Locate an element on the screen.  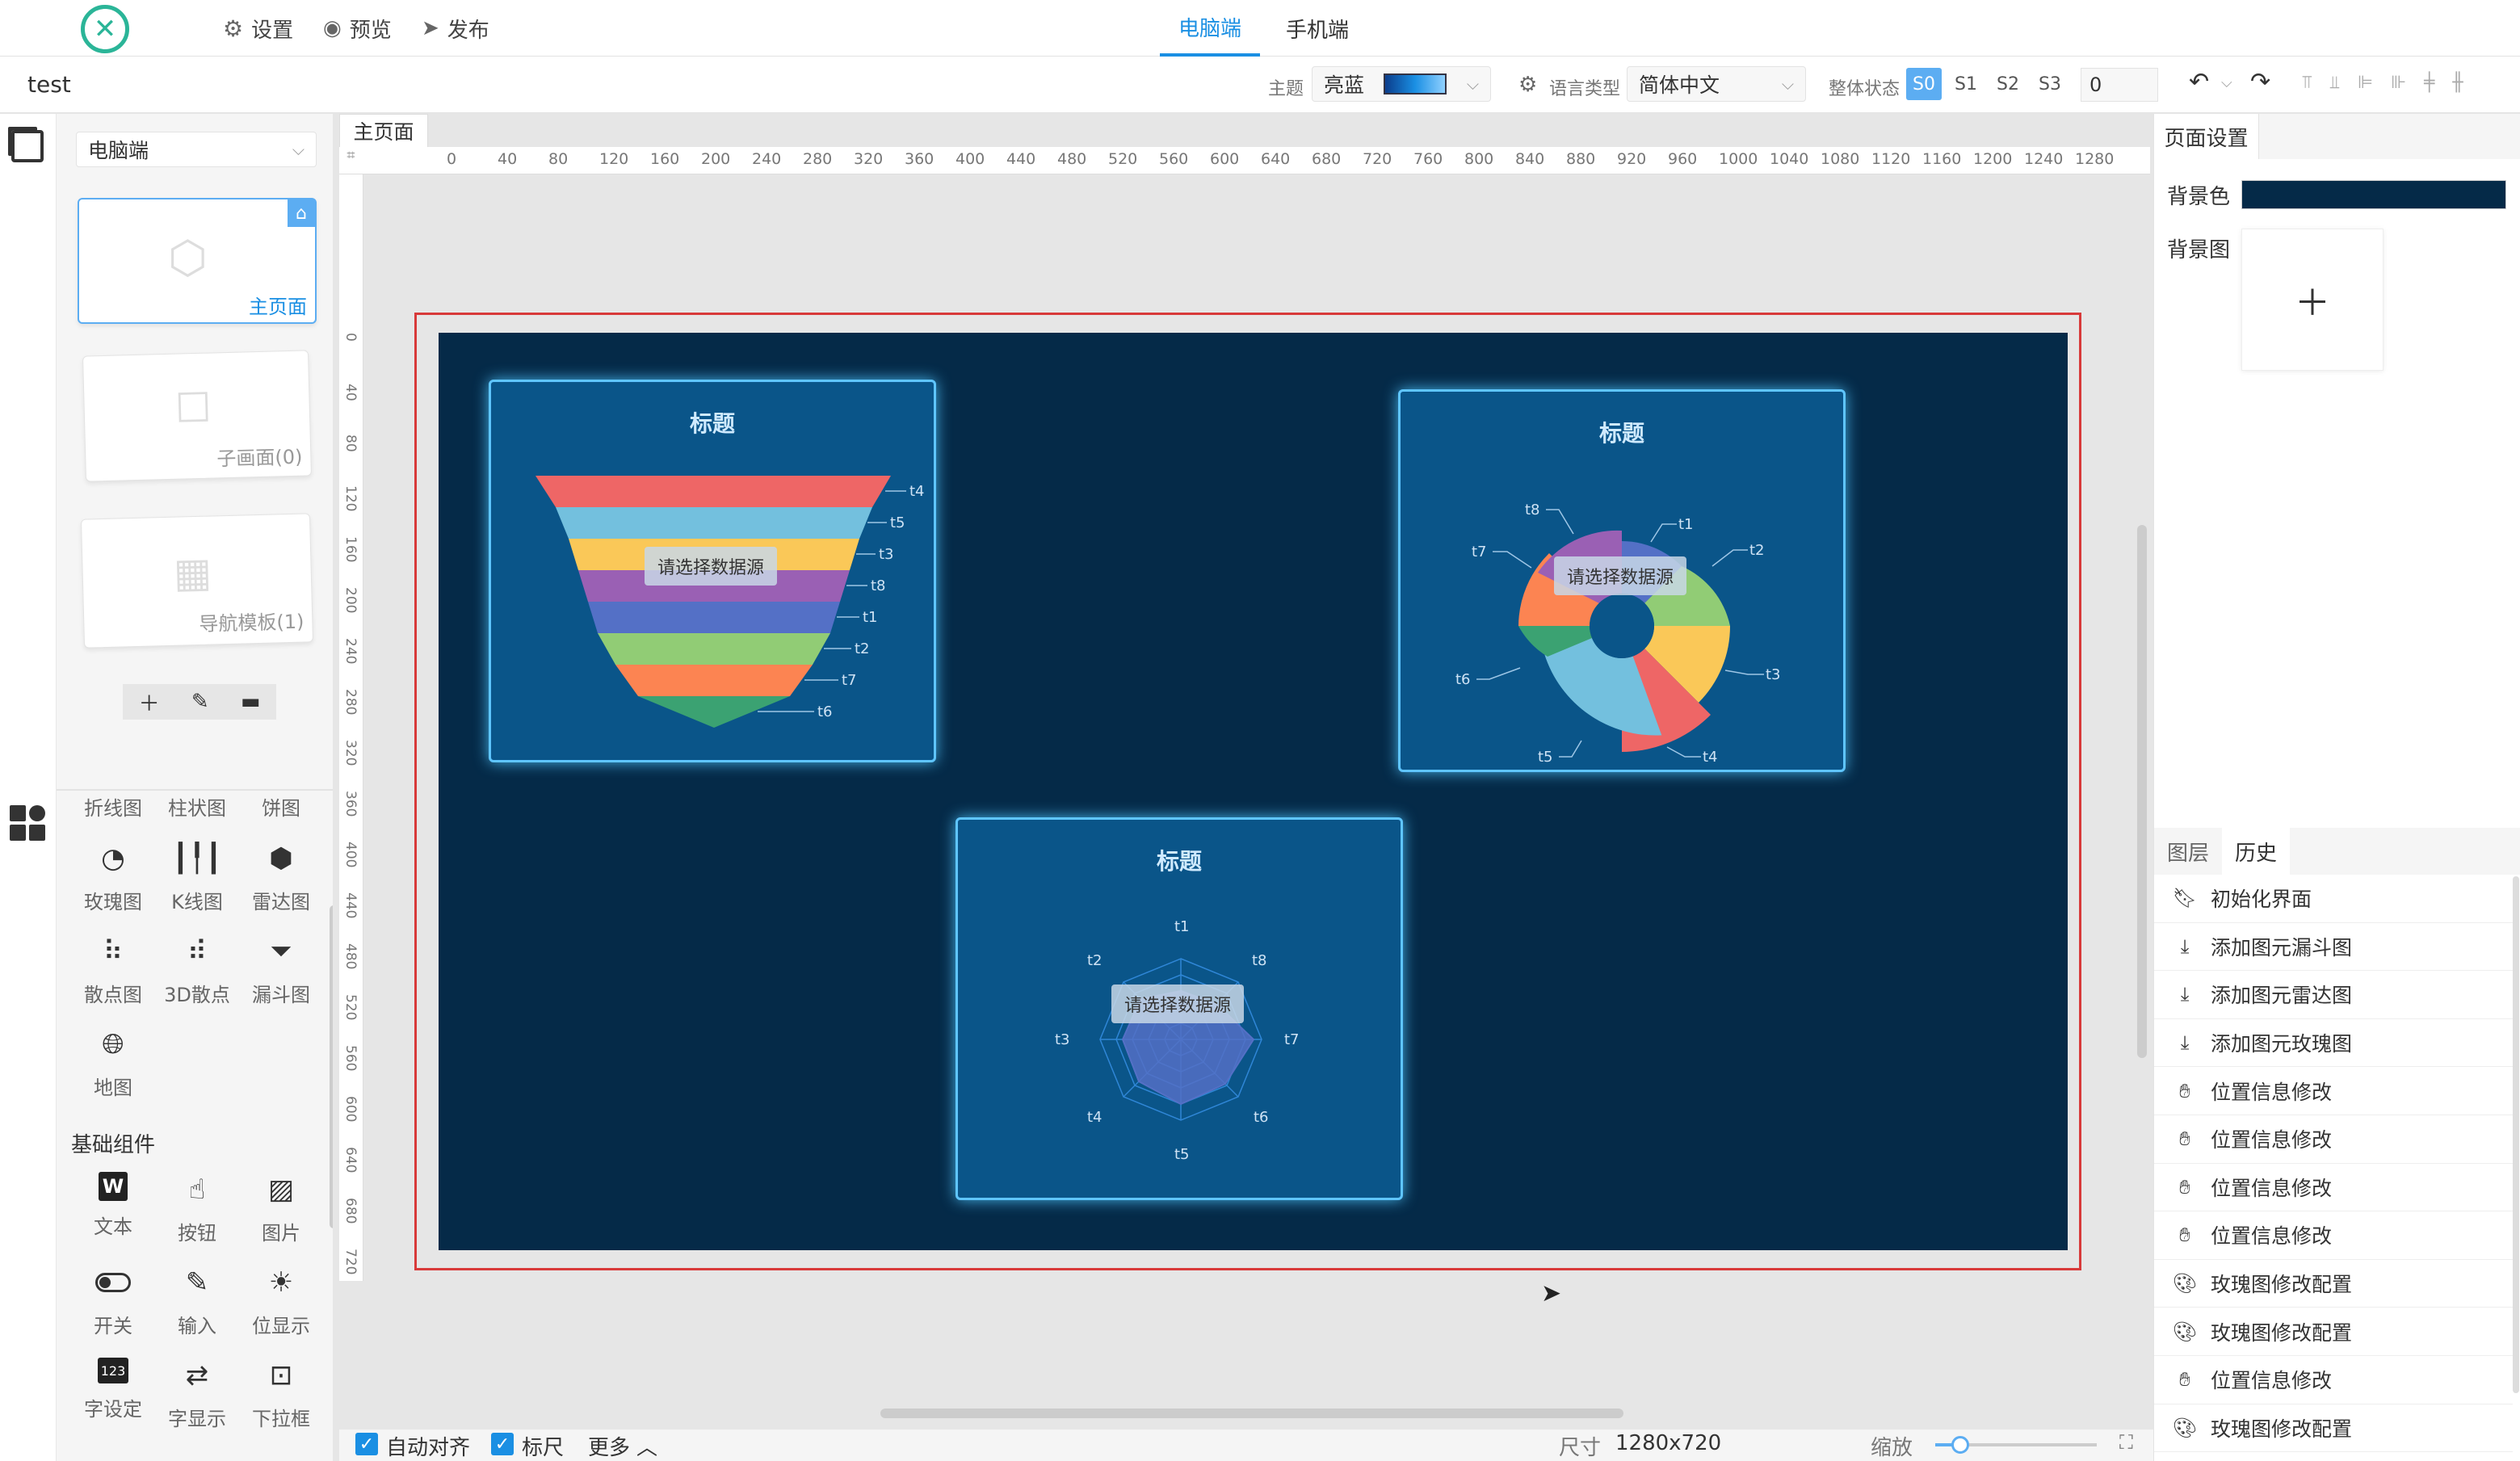
history-item: ⤓ 添加图元玫瑰图 is located at coordinates (2333, 1043).